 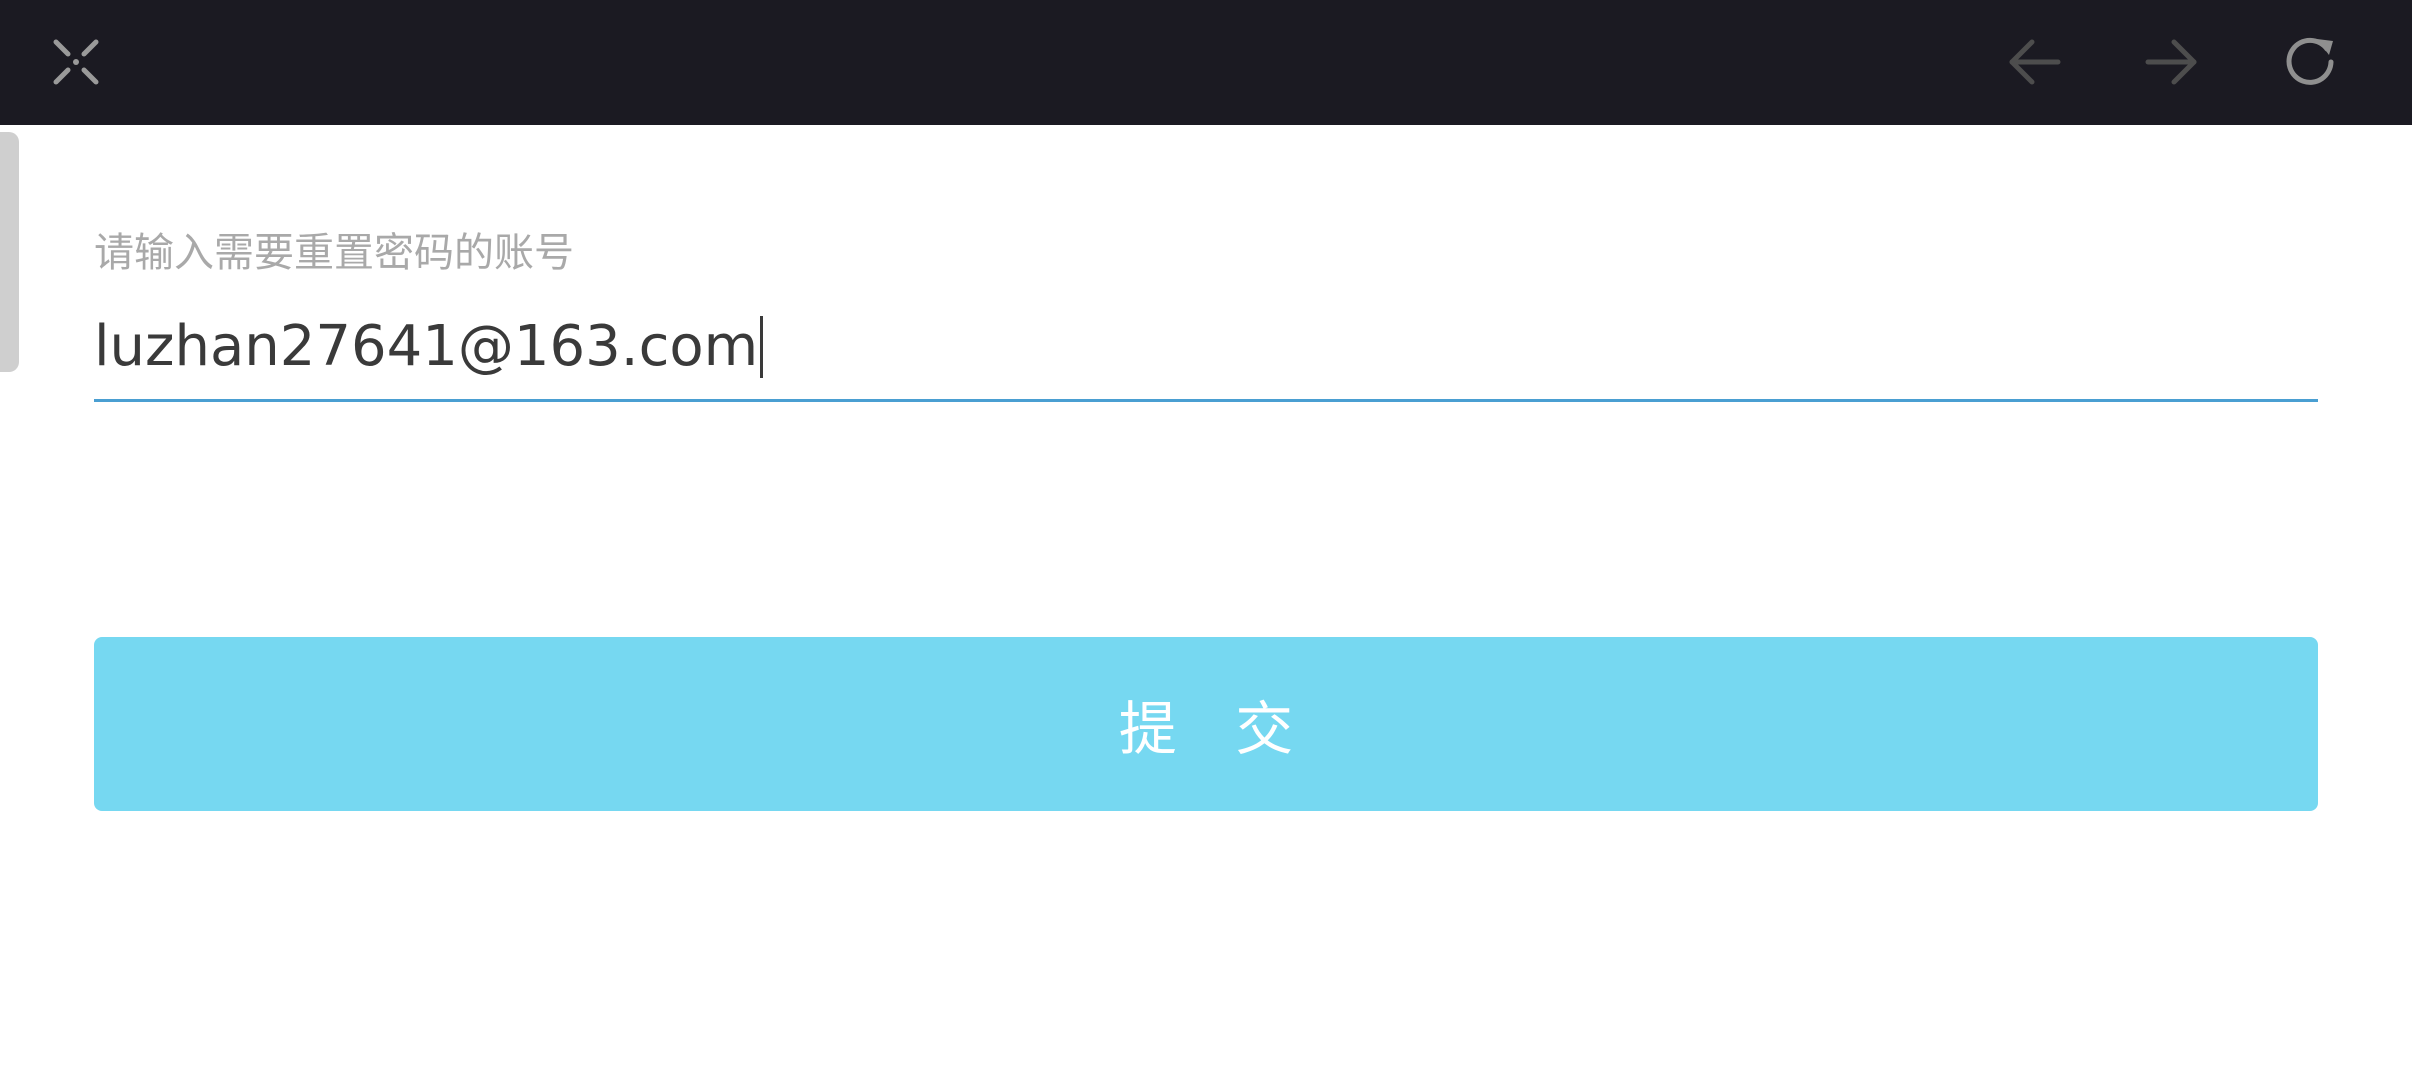 What do you see at coordinates (426, 347) in the screenshot?
I see `account-input-value: luzhan27641@163.com` at bounding box center [426, 347].